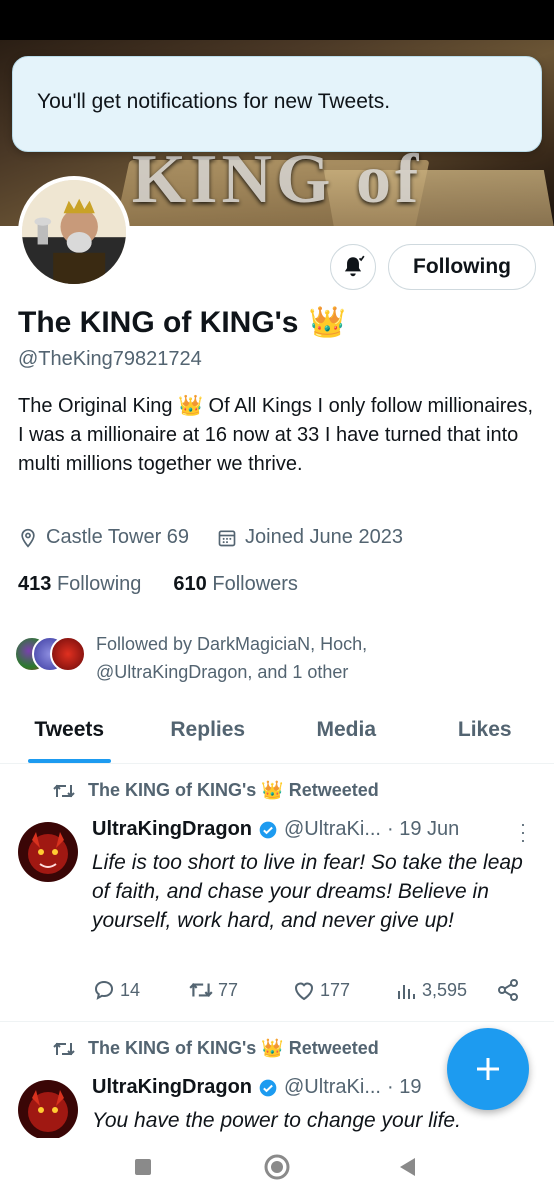 The height and width of the screenshot is (1200, 554). I want to click on profile-meta: Castle Tower 69 Joined June 2023, so click(210, 537).